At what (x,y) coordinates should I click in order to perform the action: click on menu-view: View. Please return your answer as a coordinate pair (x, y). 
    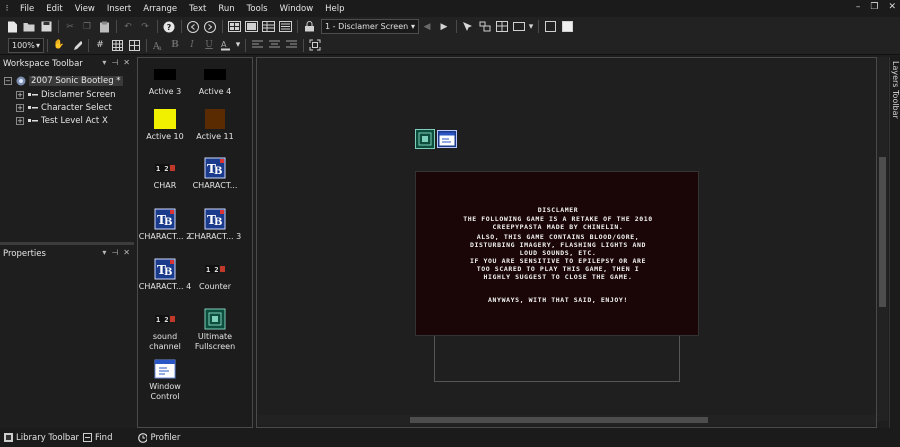
    Looking at the image, I should click on (85, 9).